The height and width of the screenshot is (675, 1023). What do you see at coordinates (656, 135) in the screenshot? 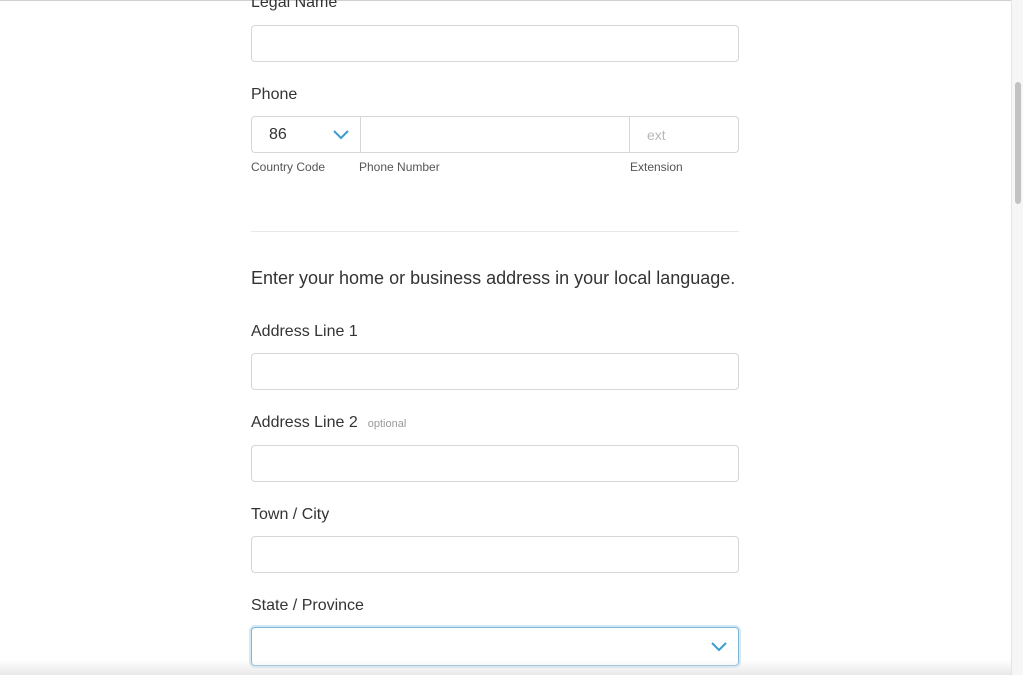
I see `extension-placeholder: ext` at bounding box center [656, 135].